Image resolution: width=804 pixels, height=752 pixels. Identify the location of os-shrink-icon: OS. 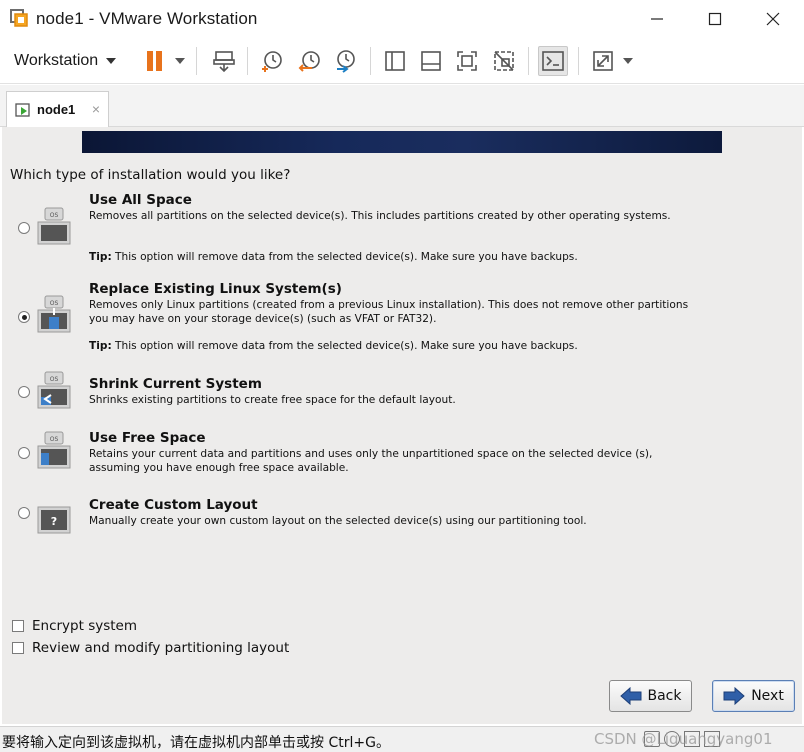
(54, 390).